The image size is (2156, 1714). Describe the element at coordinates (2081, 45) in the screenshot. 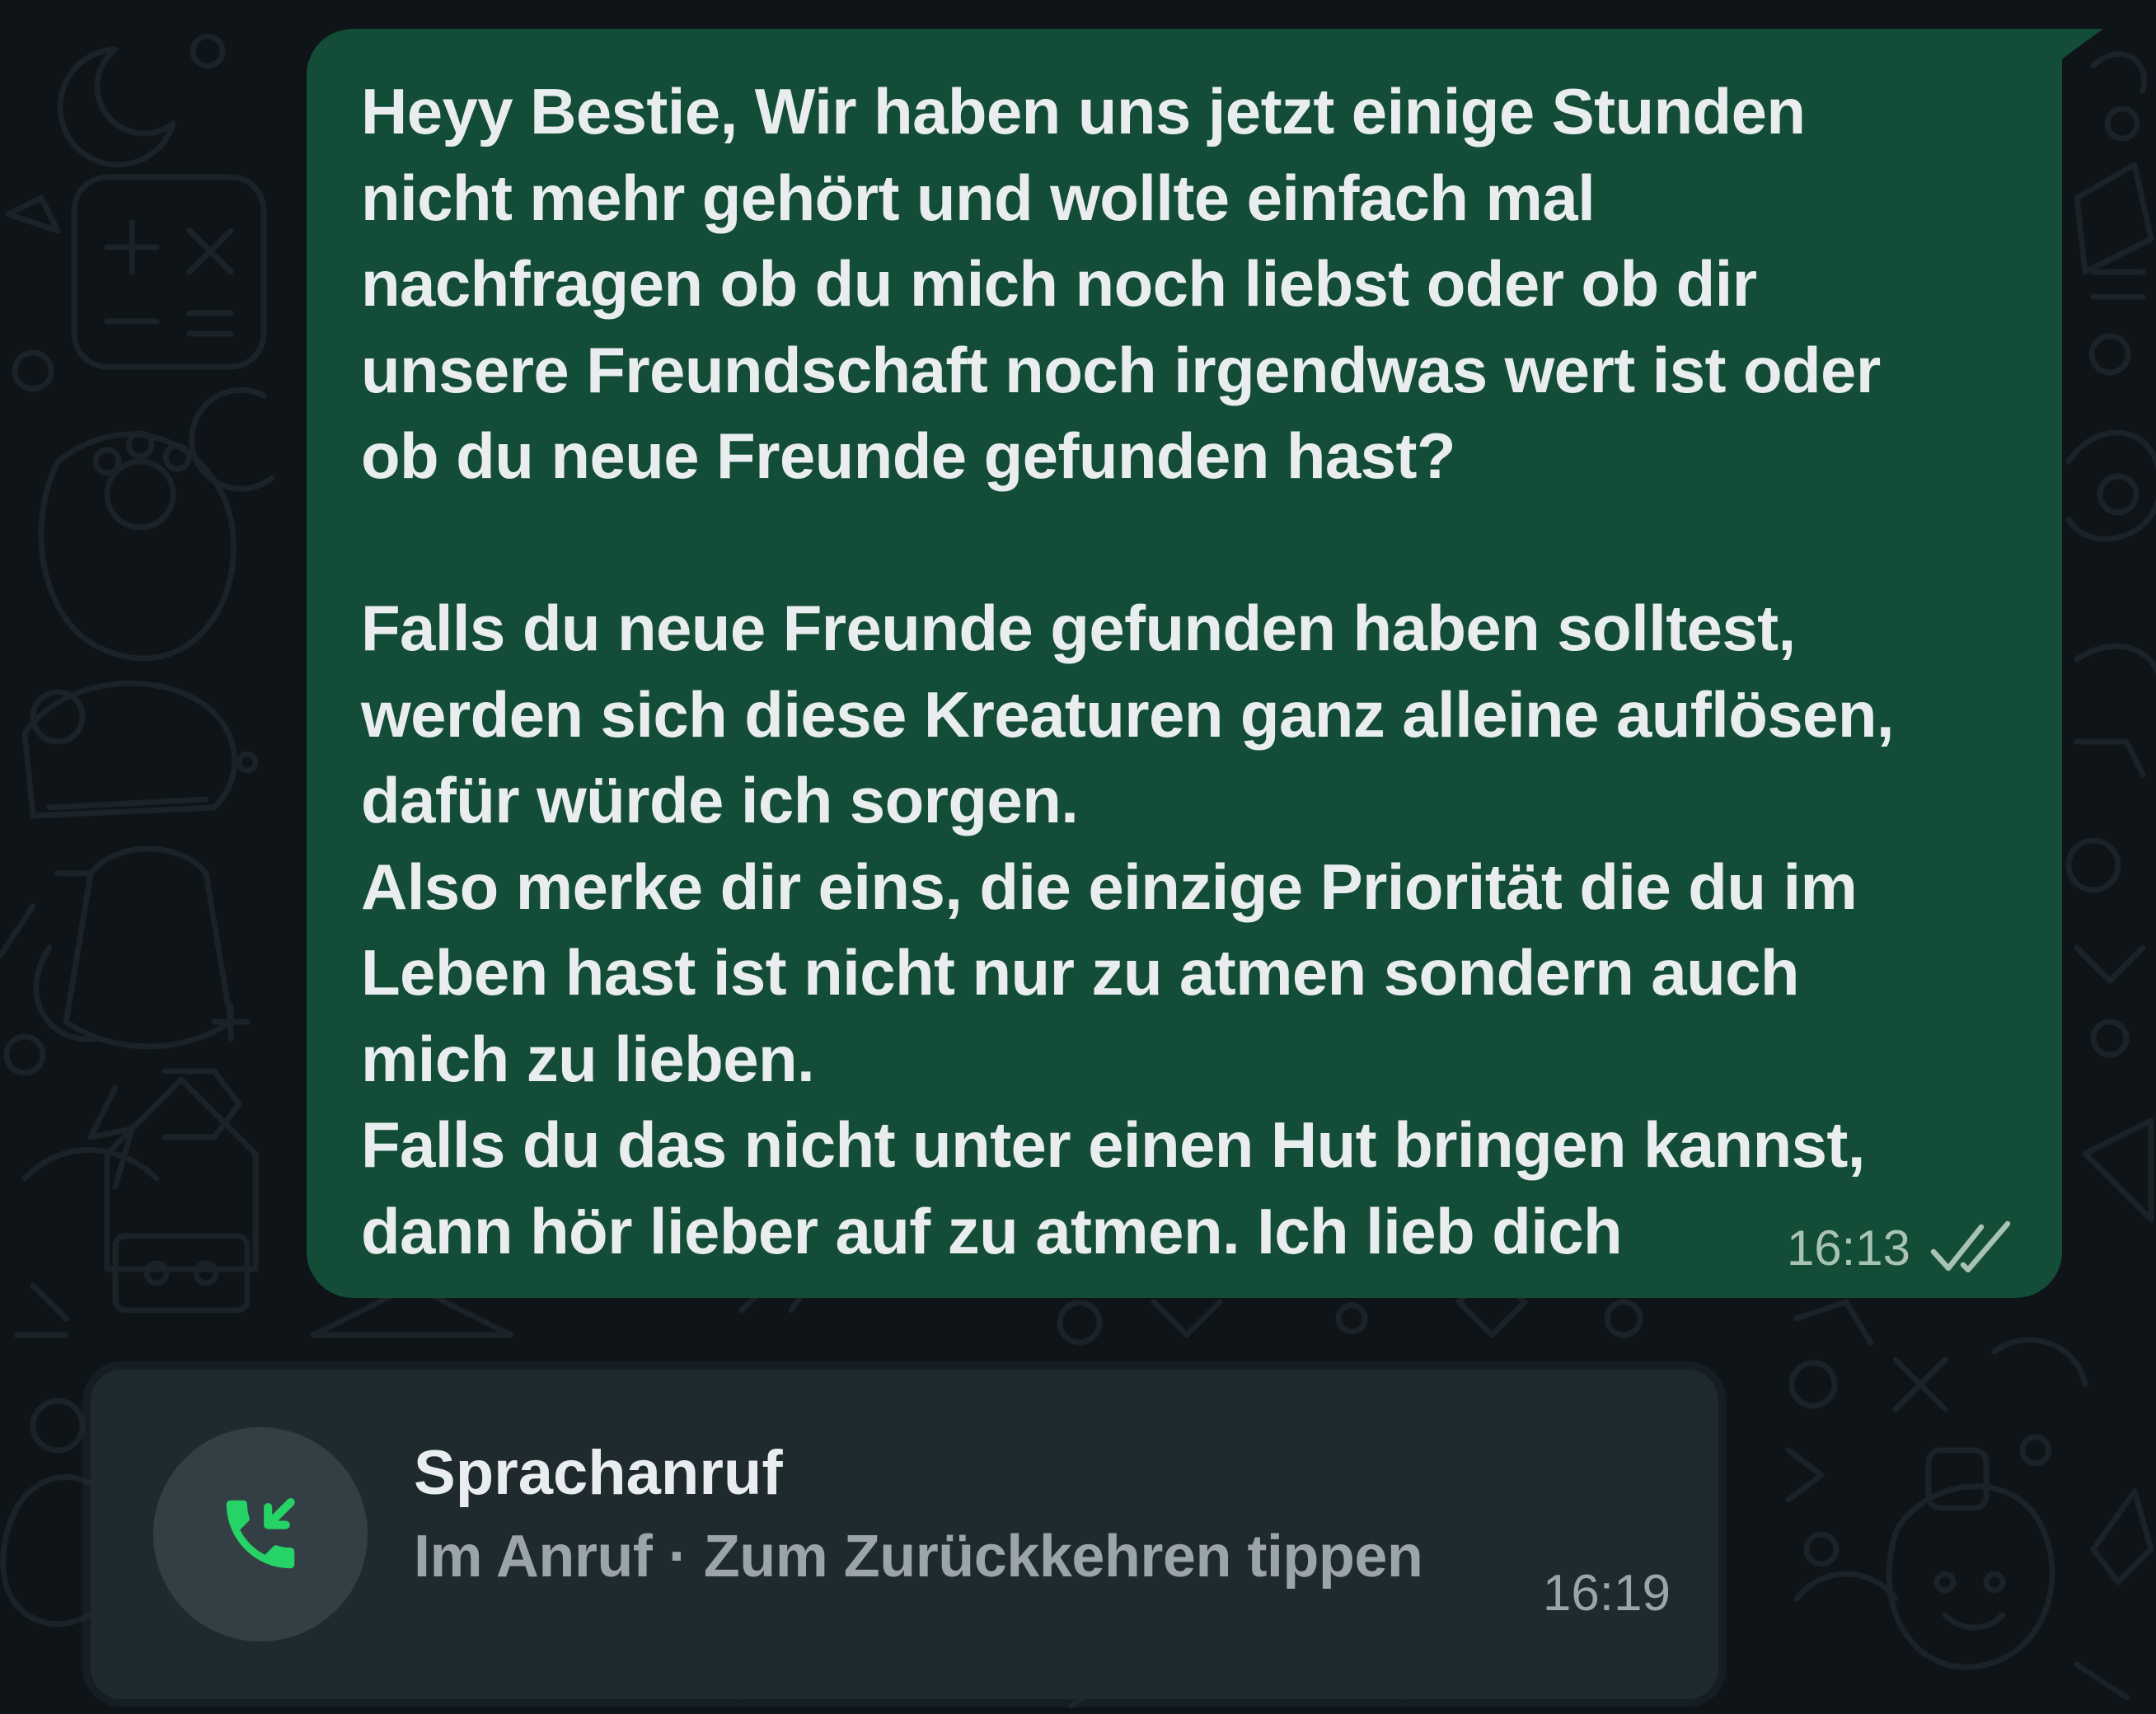

I see `outgoing-bubble-tail` at that location.